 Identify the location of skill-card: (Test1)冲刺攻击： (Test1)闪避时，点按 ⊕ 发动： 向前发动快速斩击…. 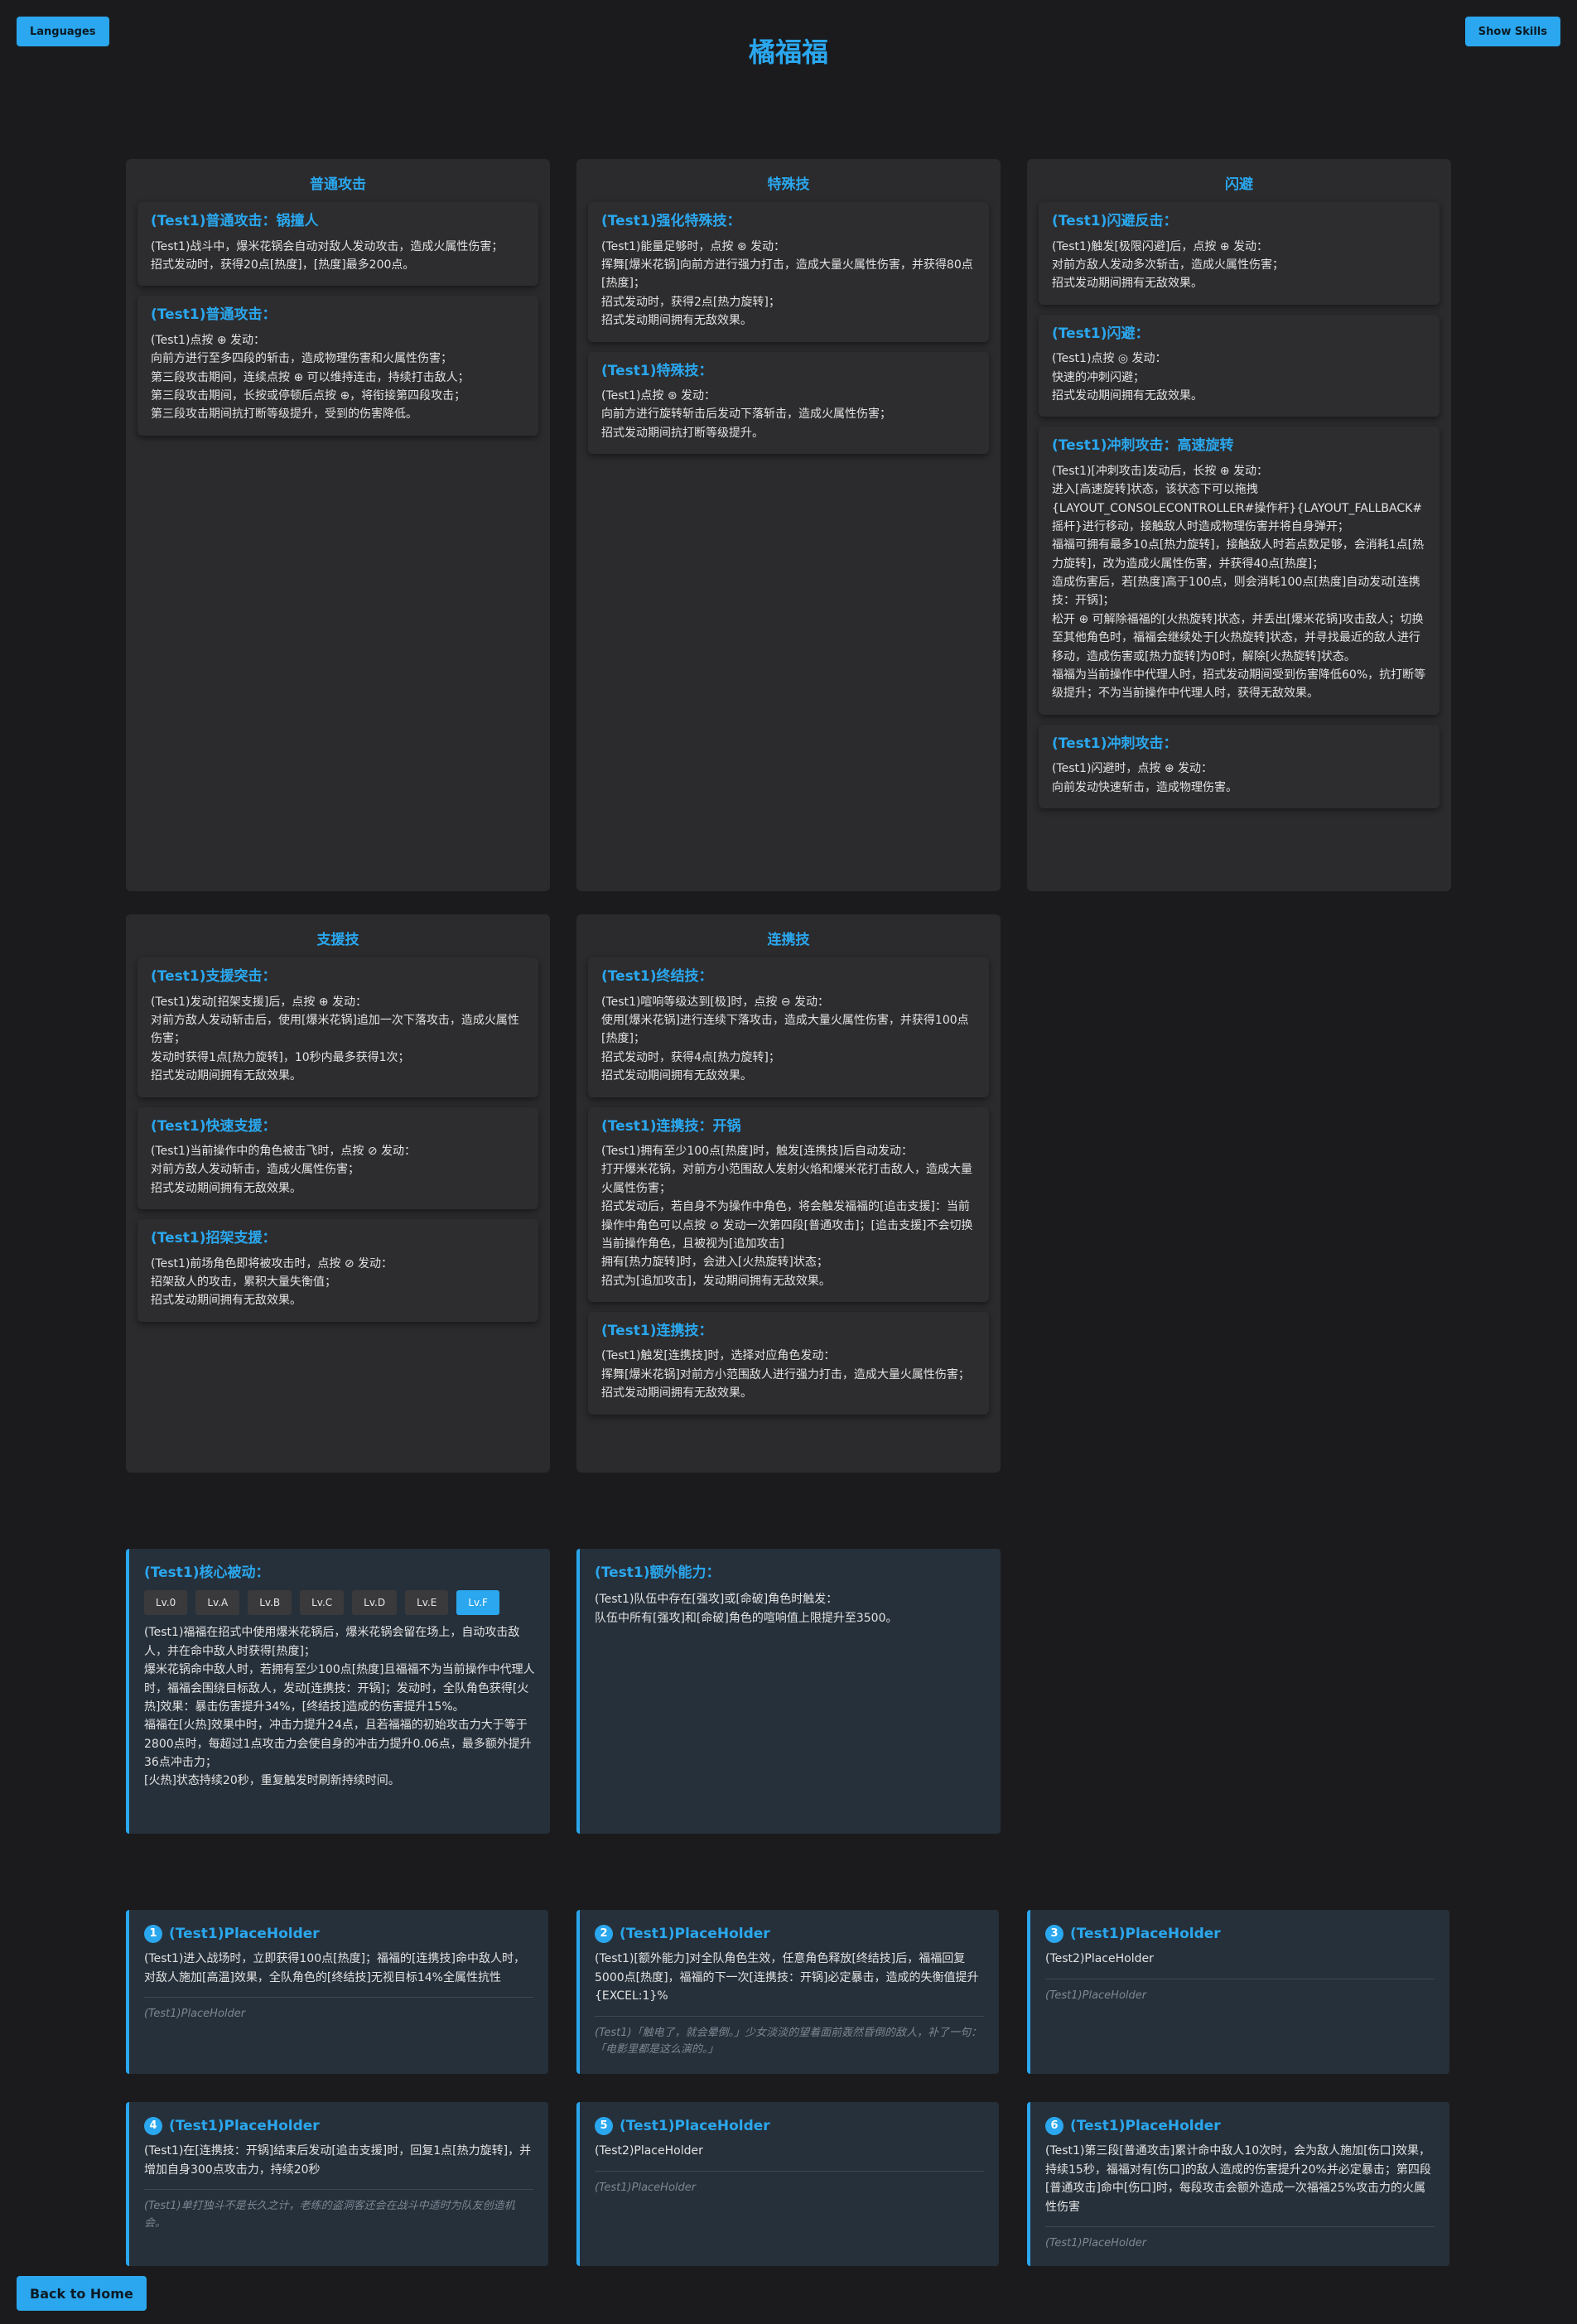
(1240, 766).